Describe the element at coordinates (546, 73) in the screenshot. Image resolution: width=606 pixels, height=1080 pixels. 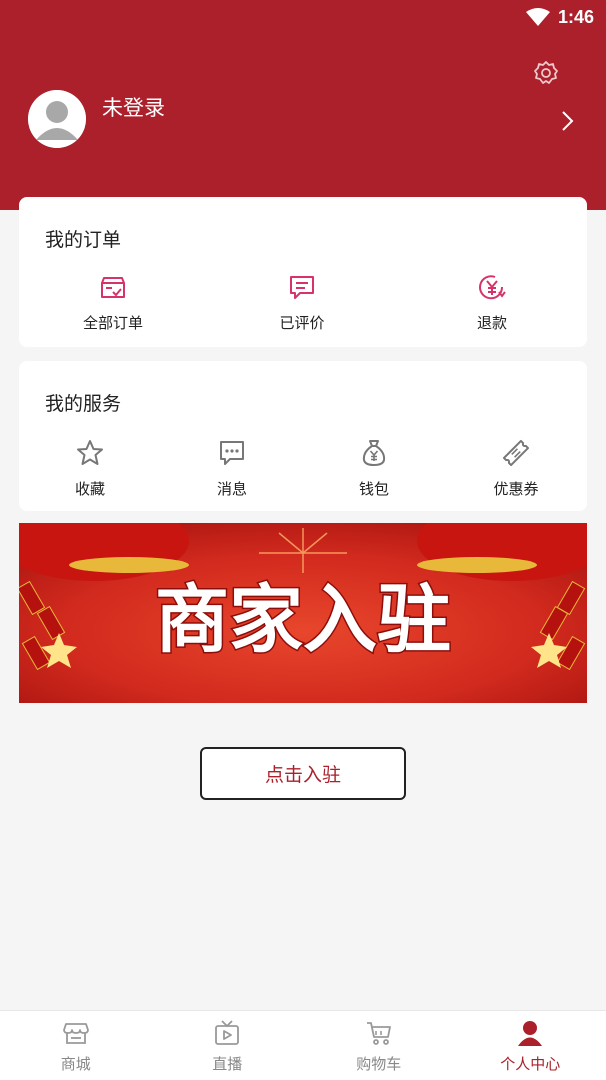
I see `settings-icon` at that location.